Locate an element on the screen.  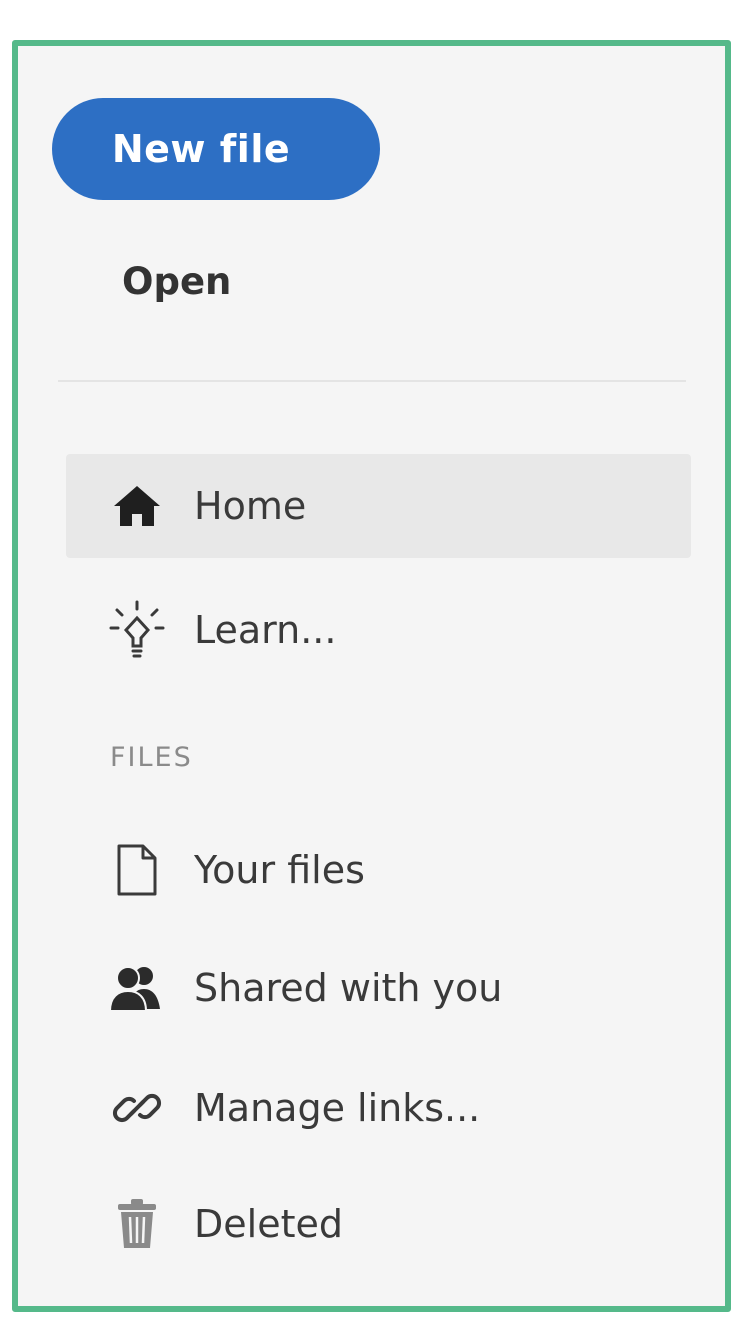
sidebar-item-your-files: Your files is located at coordinates (378, 870).